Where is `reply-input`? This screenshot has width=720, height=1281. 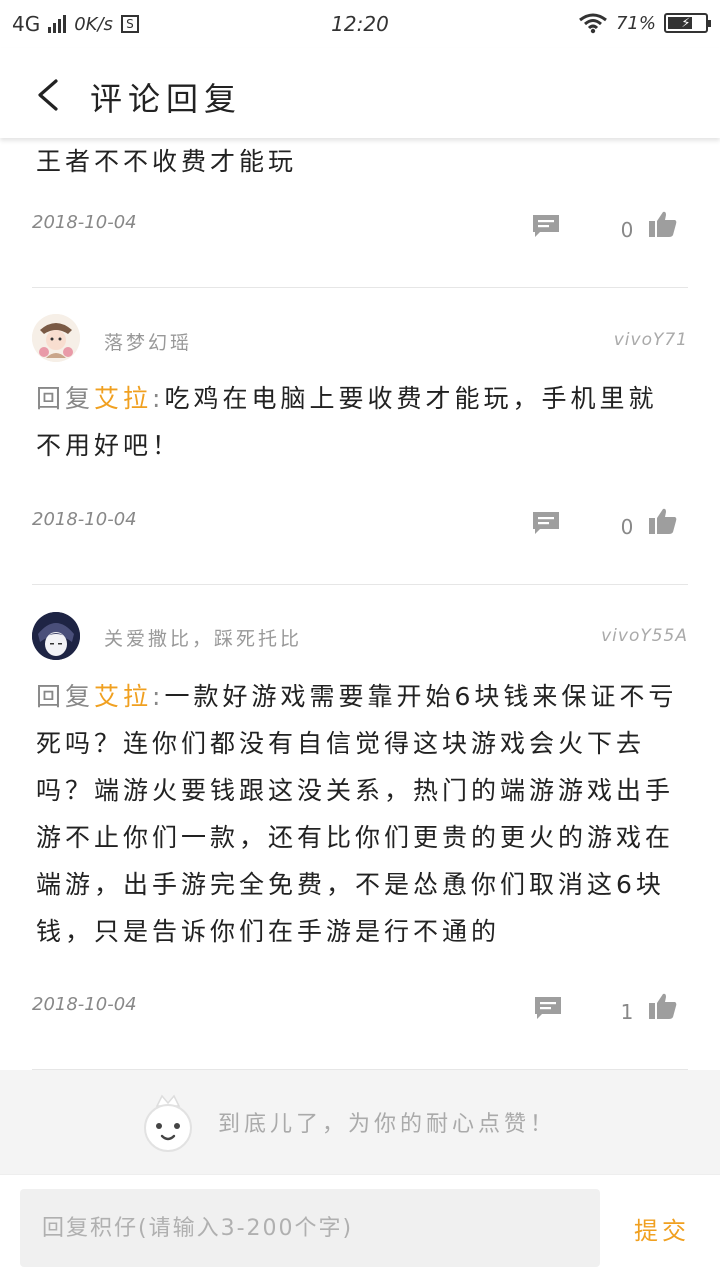 reply-input is located at coordinates (310, 1228).